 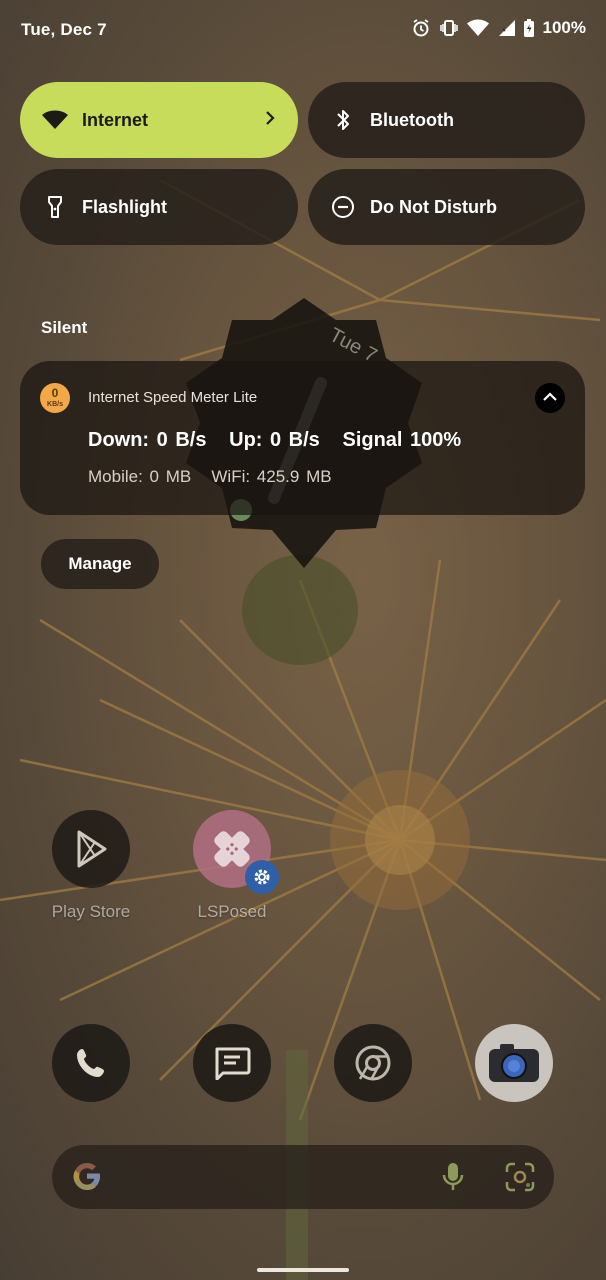 I want to click on collapse-button, so click(x=550, y=398).